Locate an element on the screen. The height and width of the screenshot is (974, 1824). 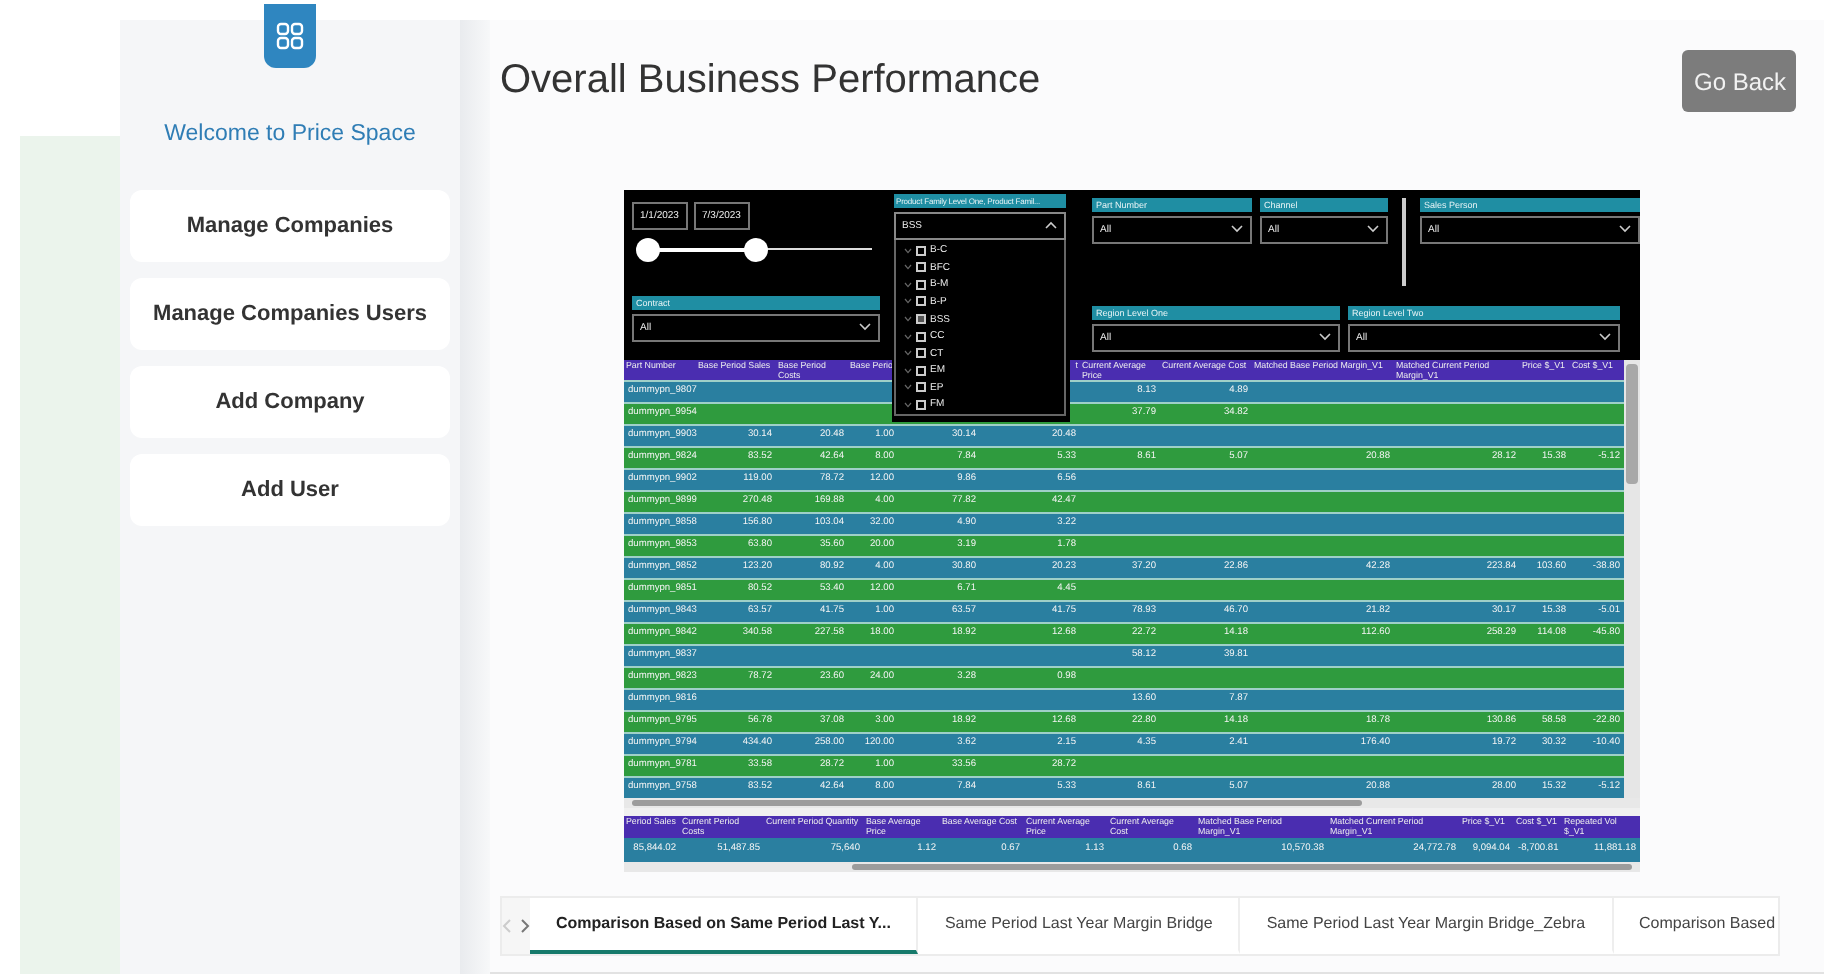
caret-up-icon is located at coordinates (1051, 225).